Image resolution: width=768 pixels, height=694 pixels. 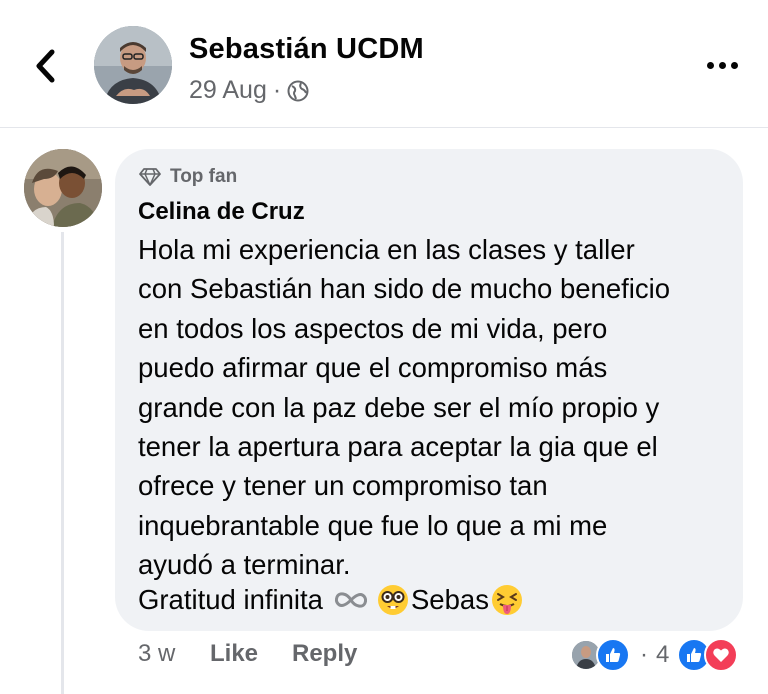 I want to click on back-button, so click(x=46, y=66).